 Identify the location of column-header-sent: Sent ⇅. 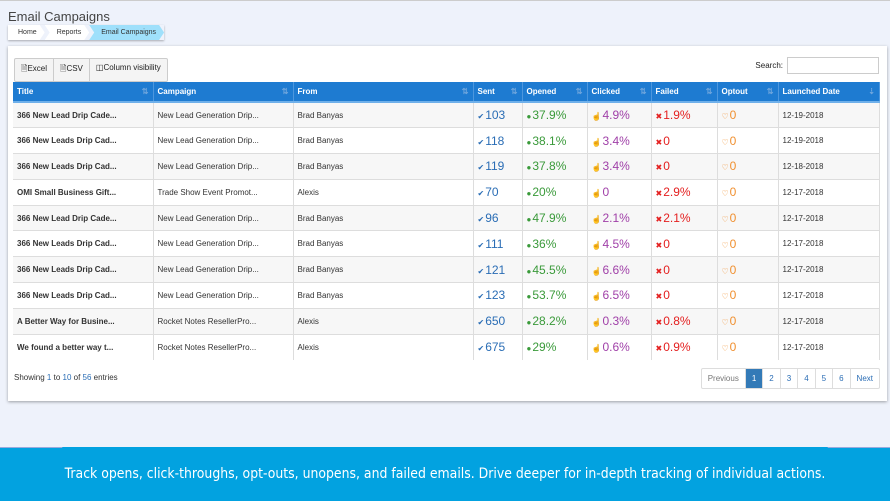
(498, 92).